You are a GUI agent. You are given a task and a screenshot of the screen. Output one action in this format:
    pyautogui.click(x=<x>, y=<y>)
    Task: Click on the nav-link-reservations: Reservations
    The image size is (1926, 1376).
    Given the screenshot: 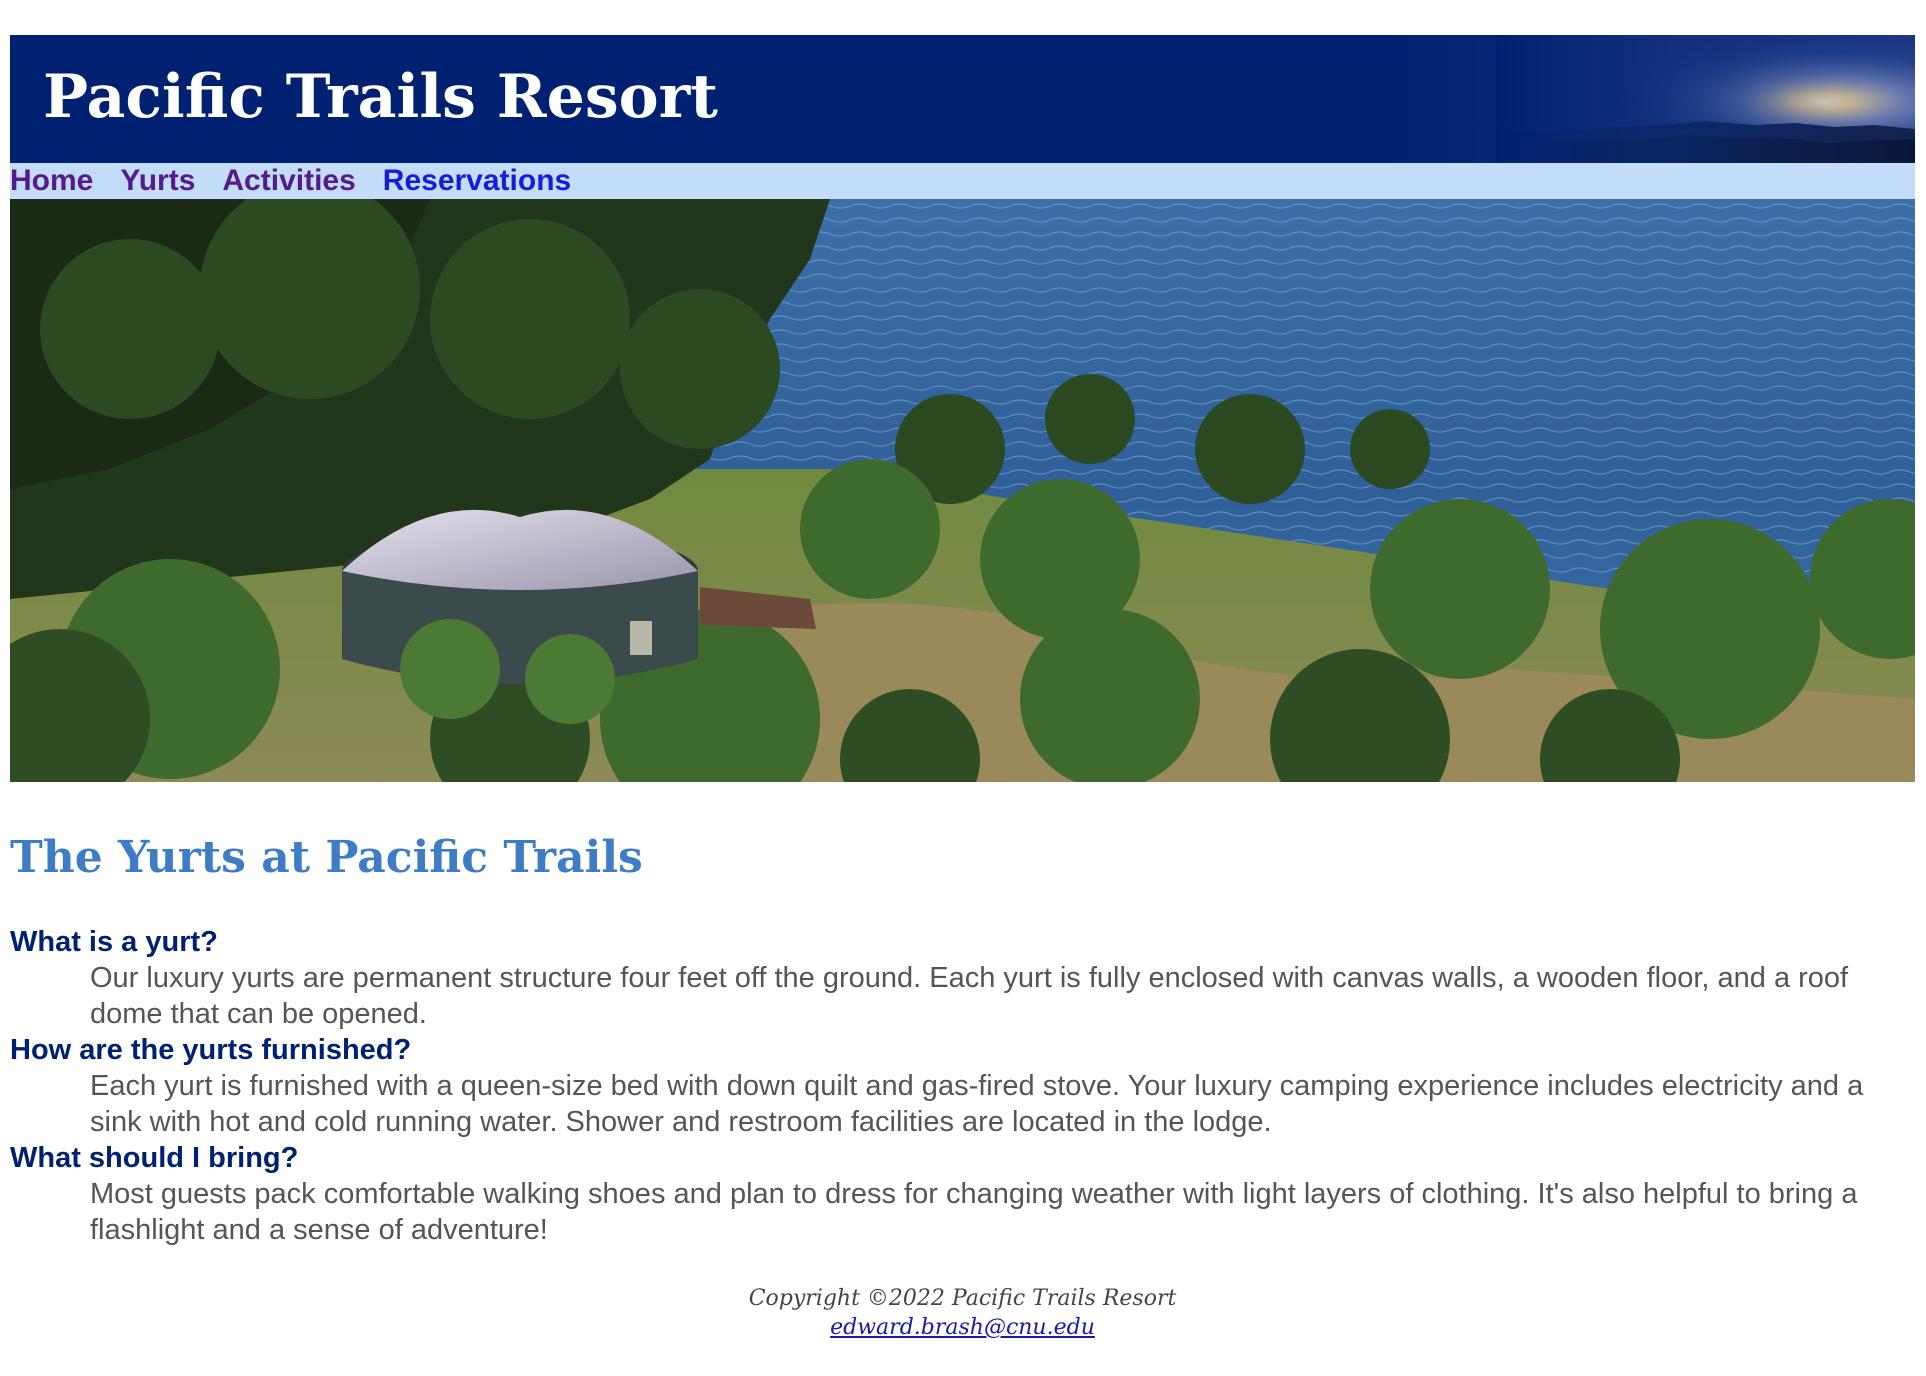 What is the action you would take?
    pyautogui.click(x=477, y=181)
    